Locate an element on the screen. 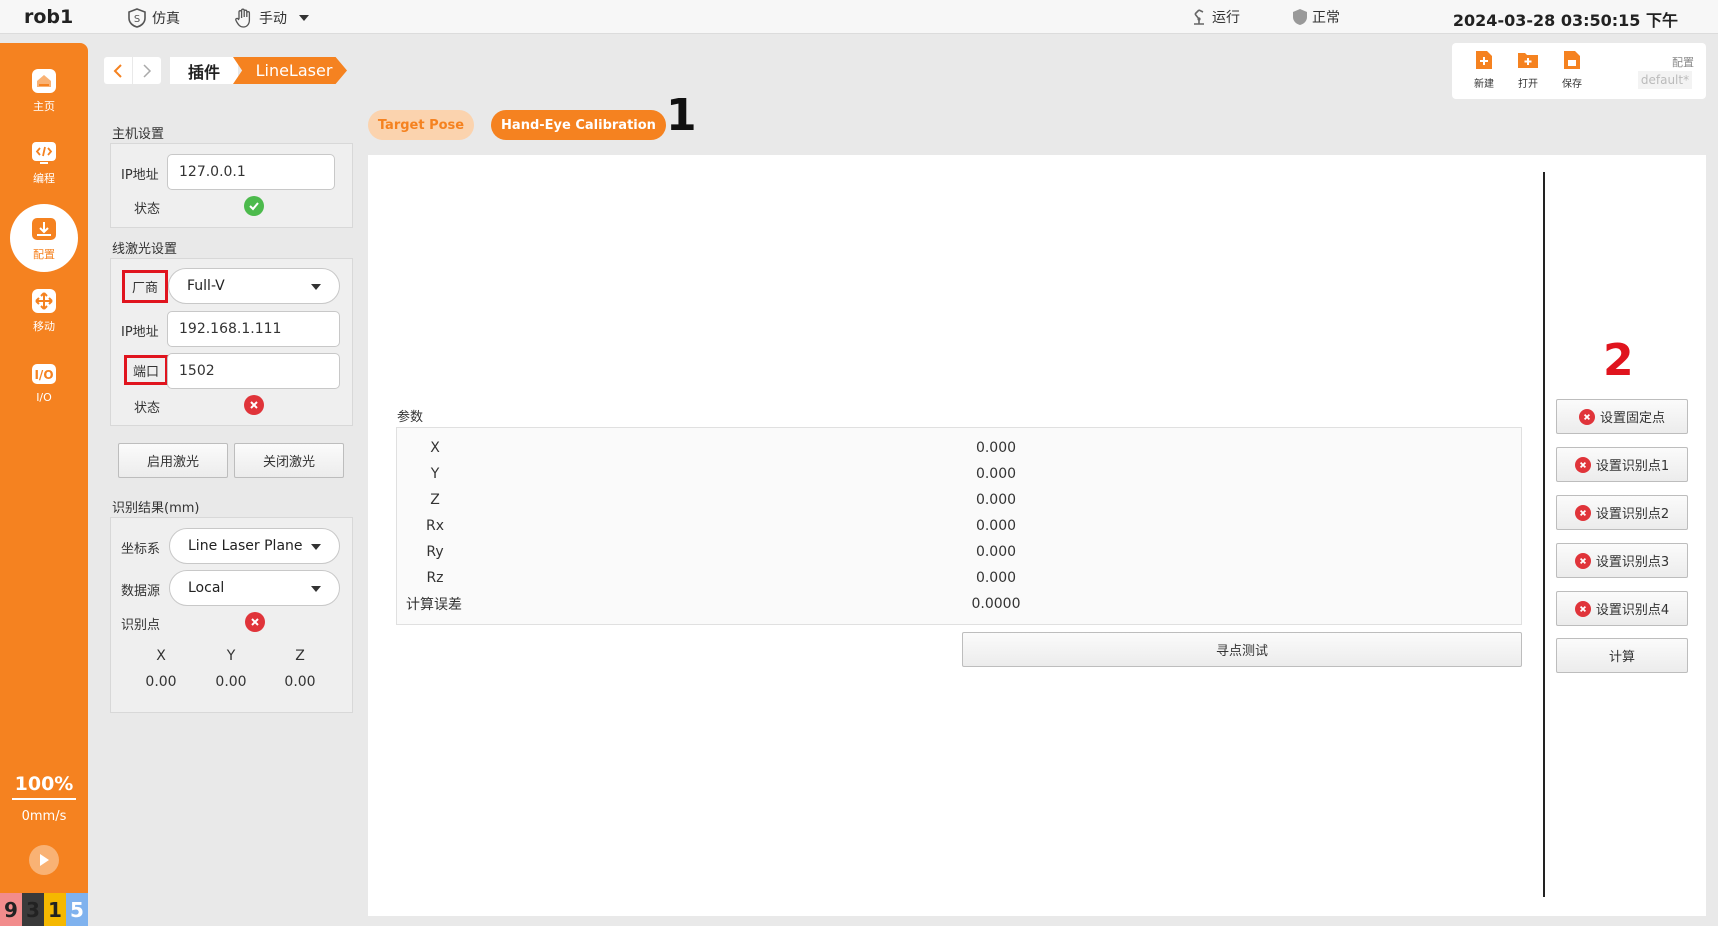 This screenshot has width=1718, height=926. port-label: 端口 is located at coordinates (146, 370).